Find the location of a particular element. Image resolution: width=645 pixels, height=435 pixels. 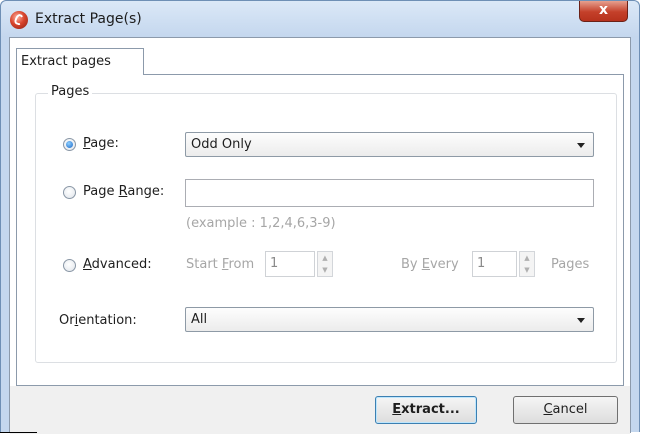

by-every-spinner: ▲ ▼ is located at coordinates (527, 264).